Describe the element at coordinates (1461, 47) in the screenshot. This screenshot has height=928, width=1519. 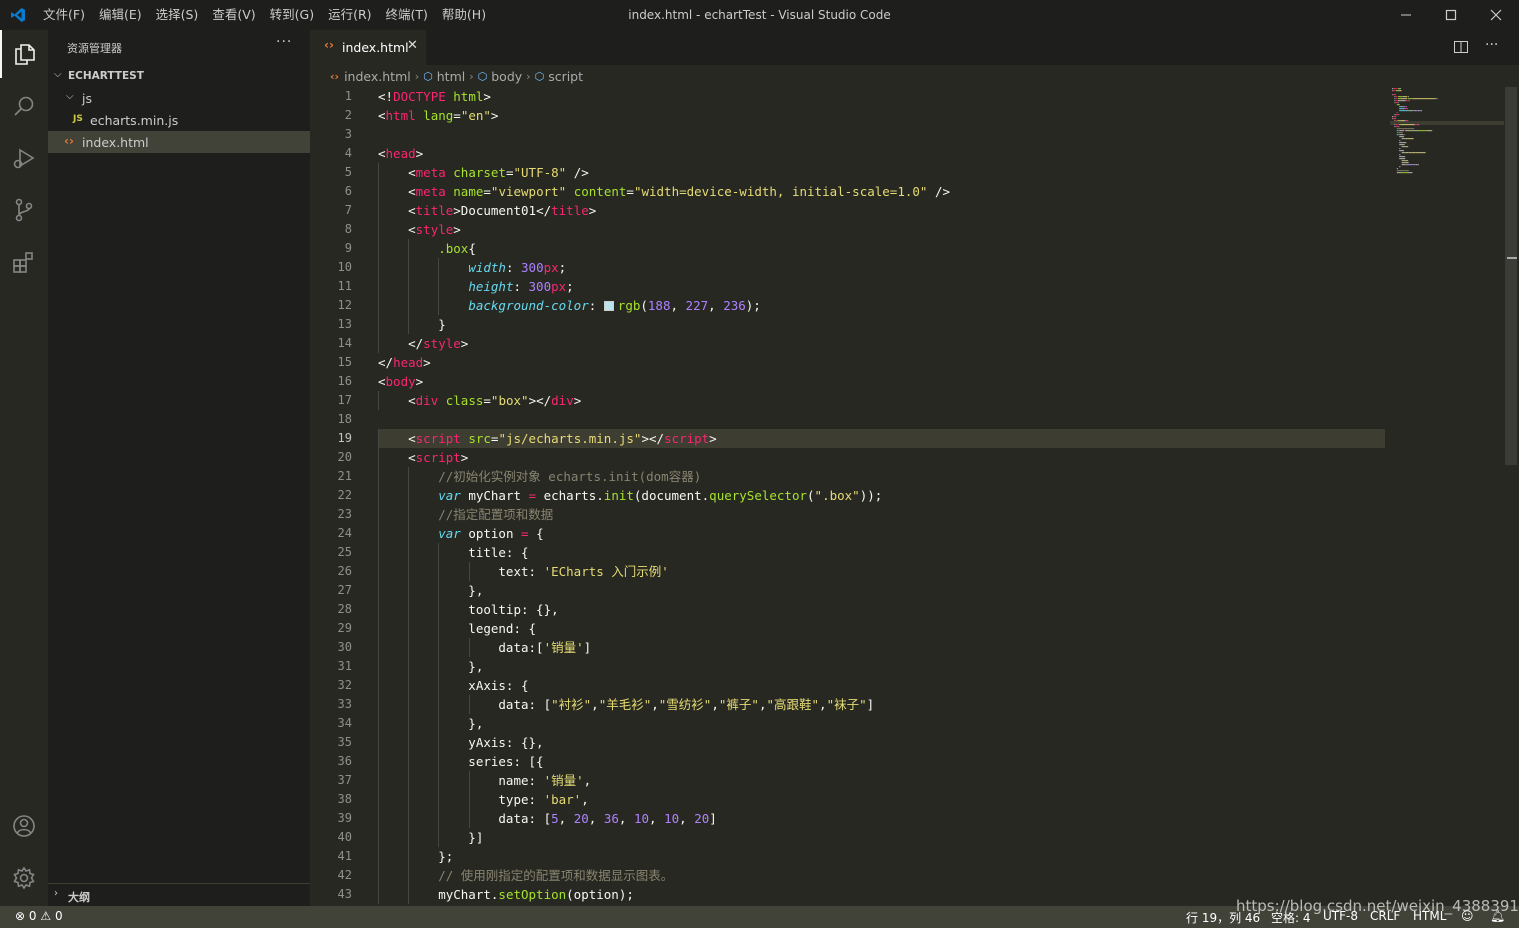
I see `split-editor-button` at that location.